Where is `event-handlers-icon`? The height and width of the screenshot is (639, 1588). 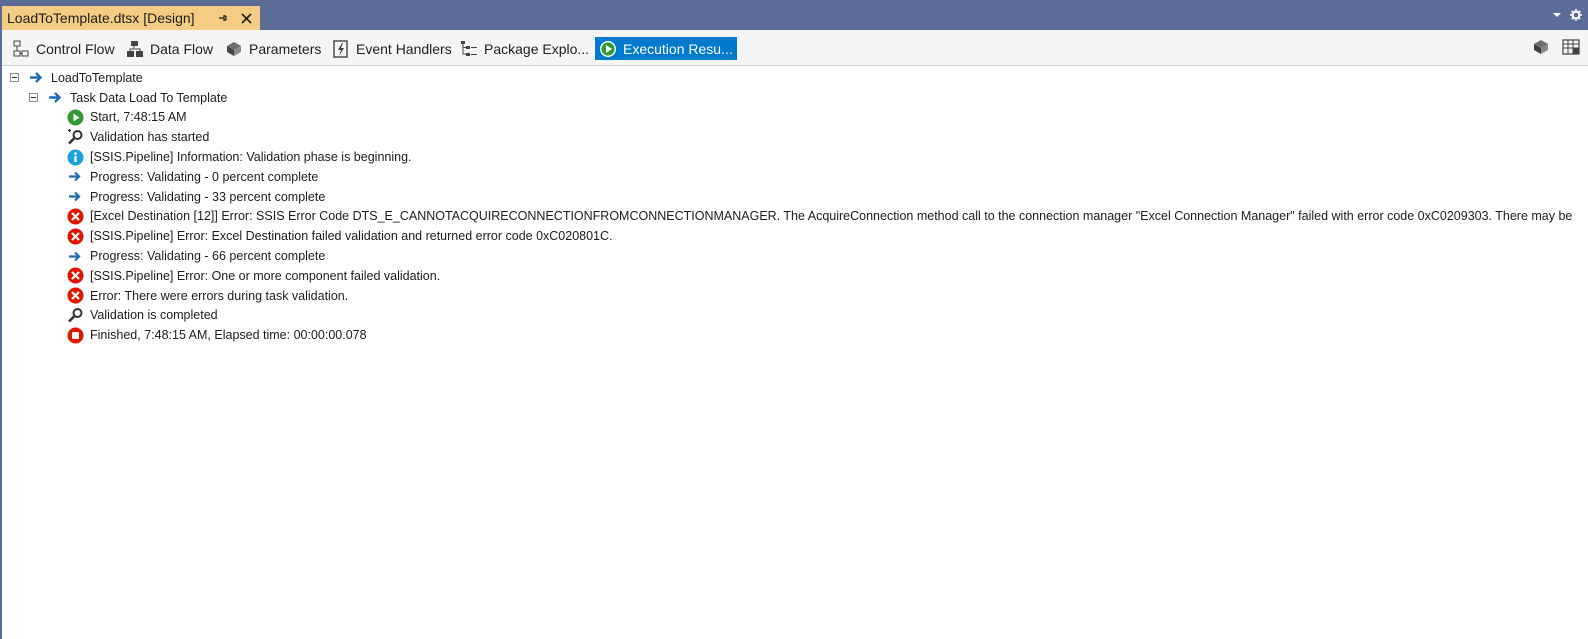
event-handlers-icon is located at coordinates (341, 48).